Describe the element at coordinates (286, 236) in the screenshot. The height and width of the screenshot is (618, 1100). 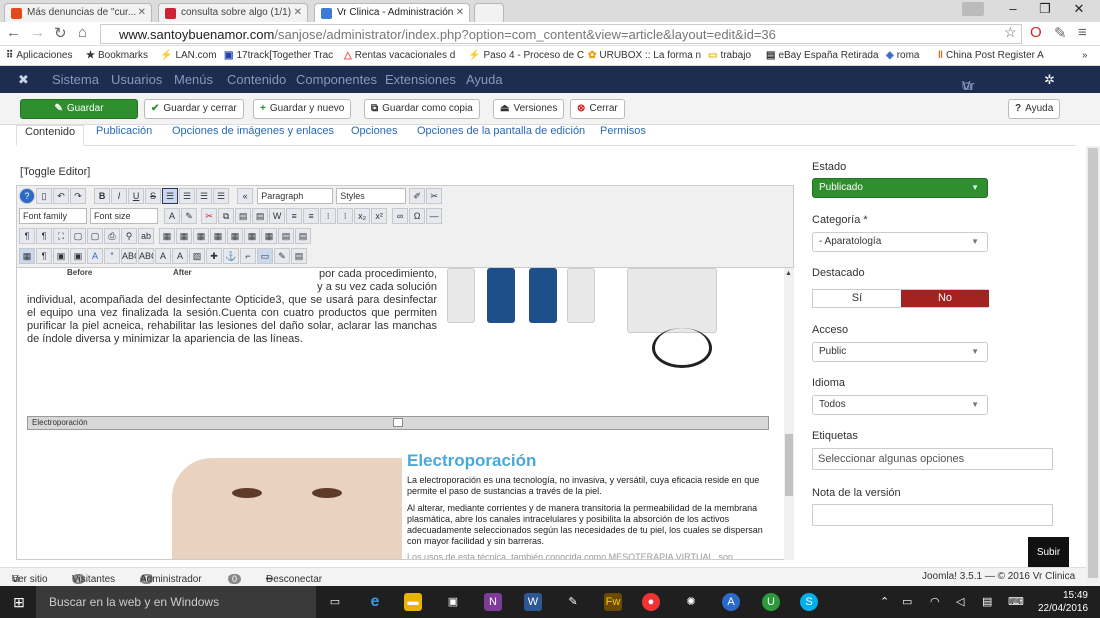
I see `layer-icon: ▤` at that location.